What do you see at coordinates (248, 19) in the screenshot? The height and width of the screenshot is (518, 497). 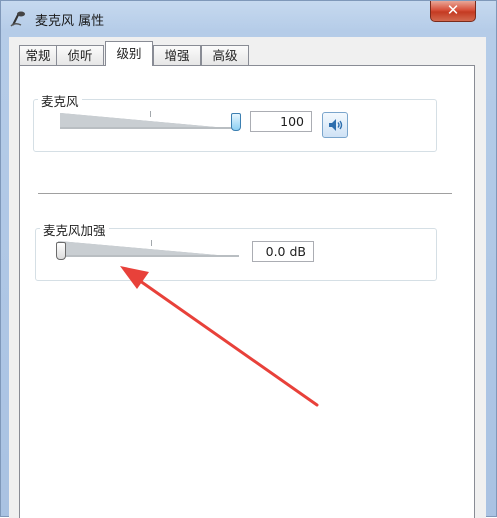 I see `title-bar: 麦克风 属性 ✕` at bounding box center [248, 19].